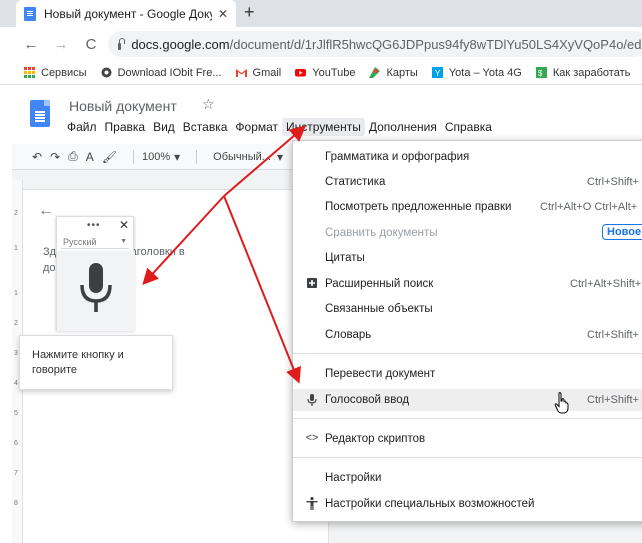 The image size is (642, 543). I want to click on ruler-mark: 8, so click(16, 503).